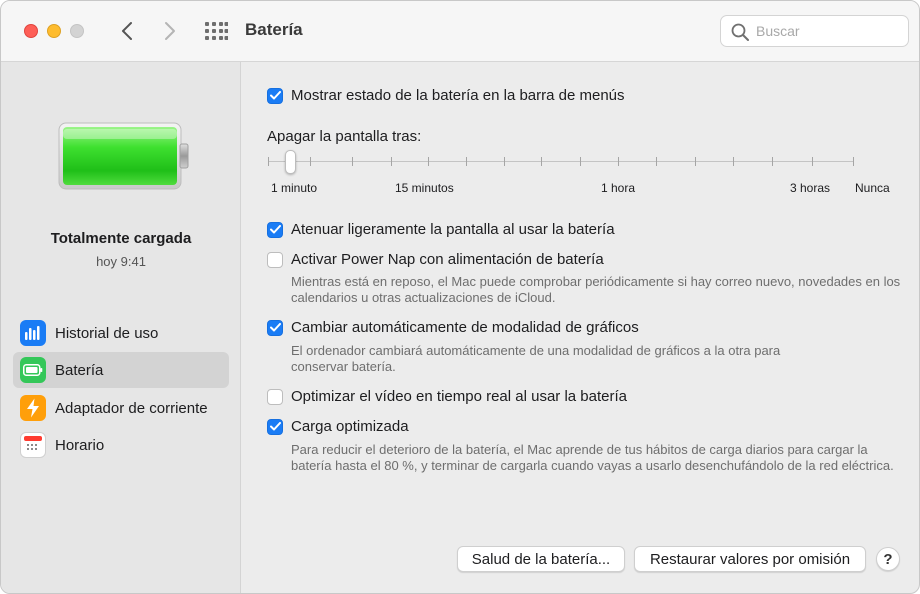 The height and width of the screenshot is (594, 920). Describe the element at coordinates (33, 408) in the screenshot. I see `lightning-icon` at that location.